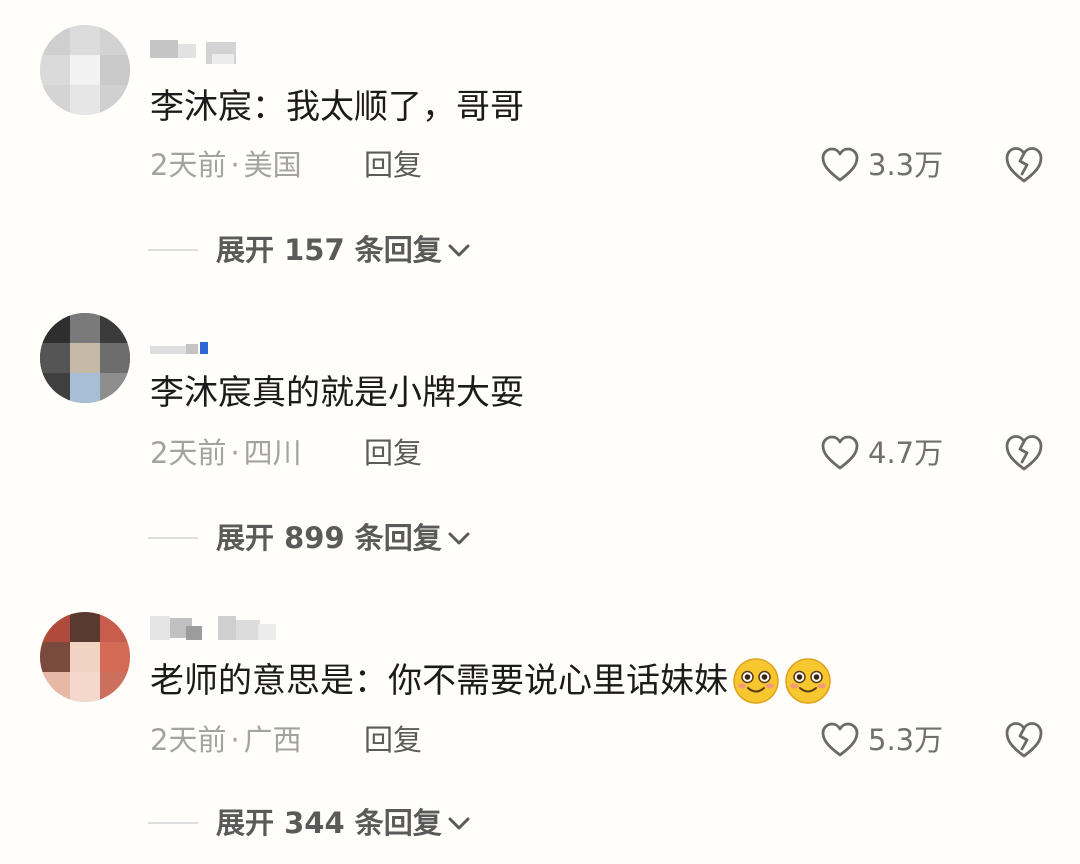 This screenshot has width=1080, height=864. Describe the element at coordinates (906, 740) in the screenshot. I see `like-count: 5.3万` at that location.